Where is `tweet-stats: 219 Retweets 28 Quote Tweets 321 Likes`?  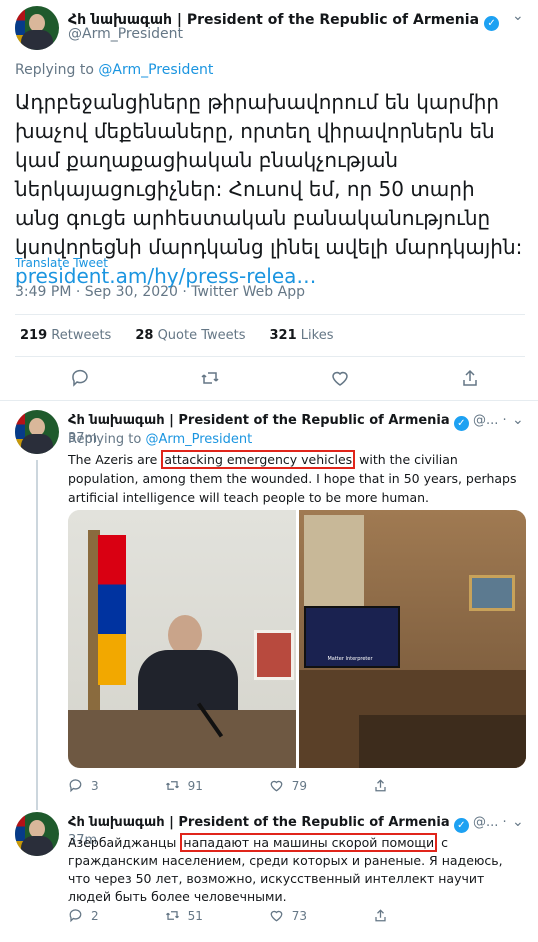 tweet-stats: 219 Retweets 28 Quote Tweets 321 Likes is located at coordinates (177, 335).